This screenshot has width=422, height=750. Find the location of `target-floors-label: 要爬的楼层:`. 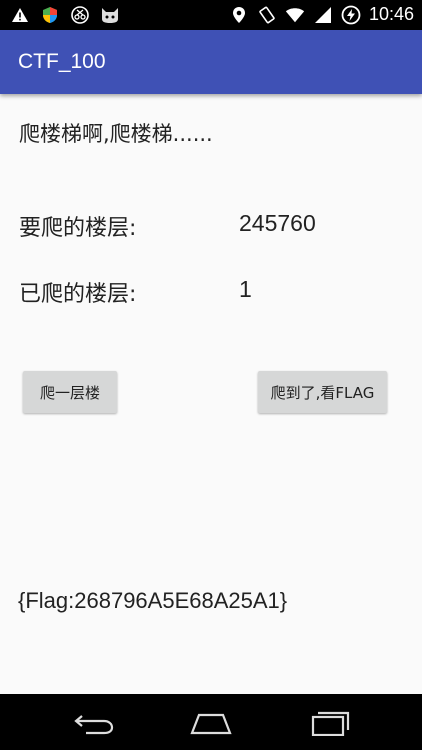

target-floors-label: 要爬的楼层: is located at coordinates (78, 228).